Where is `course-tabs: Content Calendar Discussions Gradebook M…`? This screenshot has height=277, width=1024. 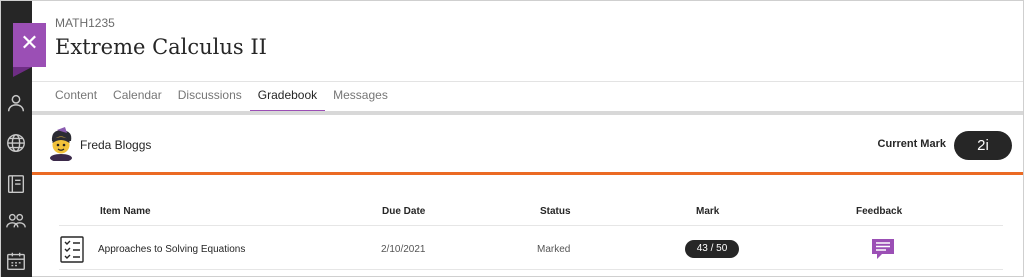
course-tabs: Content Calendar Discussions Gradebook M… is located at coordinates (221, 97).